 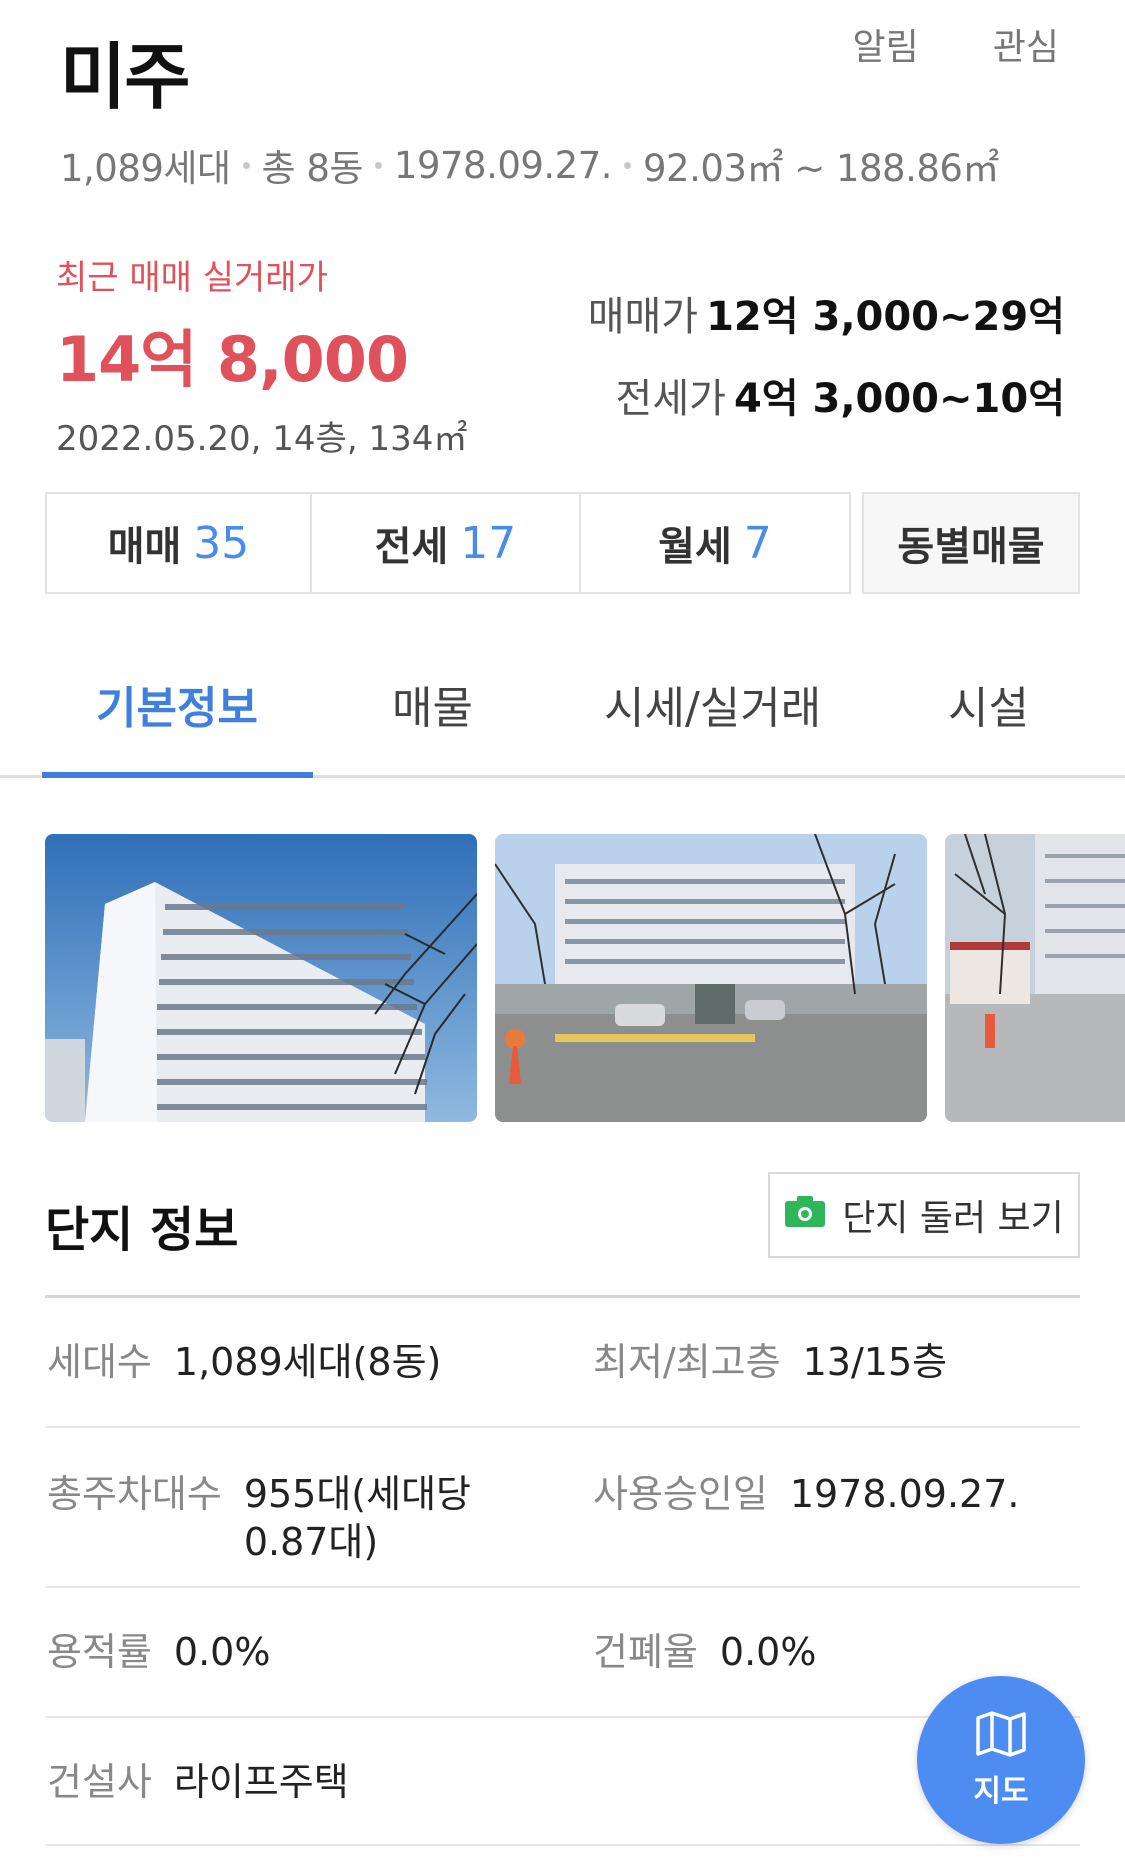 I want to click on complex-tour-button: 단지 둘러 보기, so click(x=924, y=1215).